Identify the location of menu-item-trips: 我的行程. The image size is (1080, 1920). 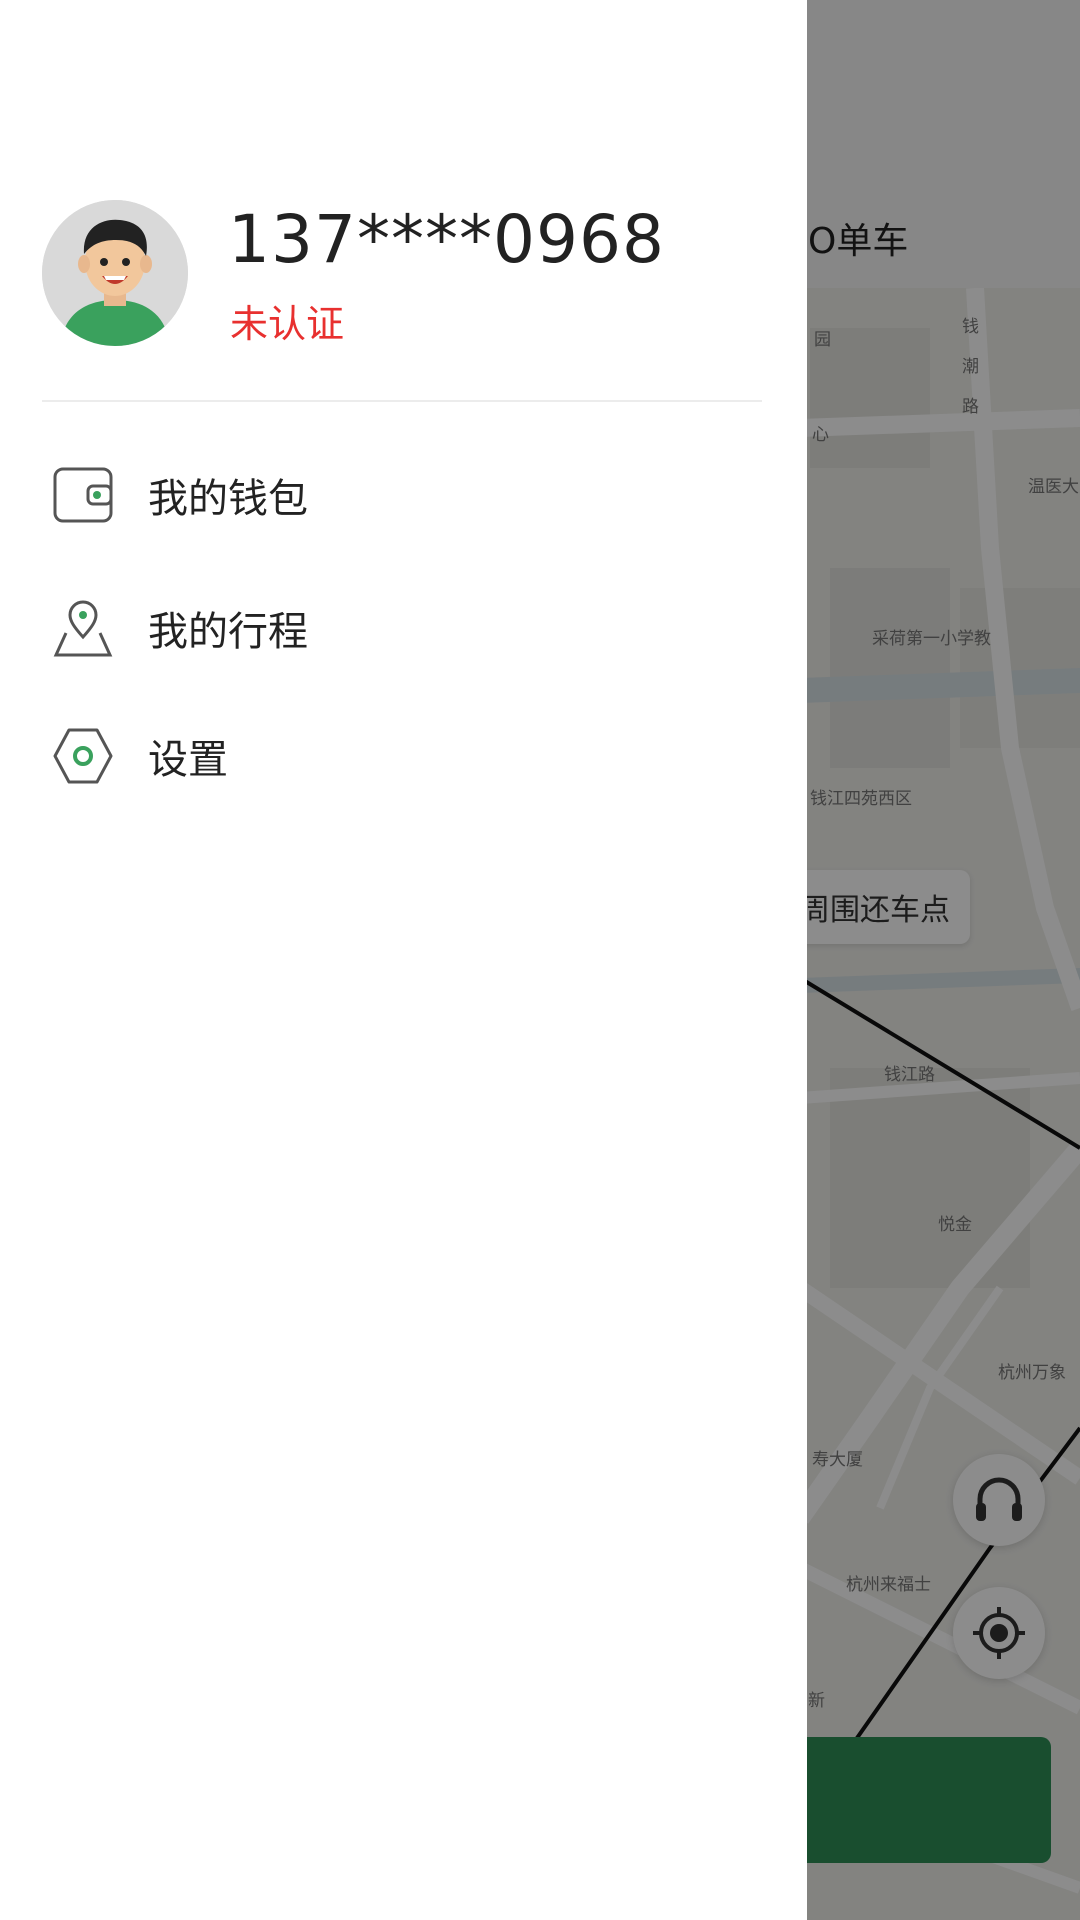
(403, 628).